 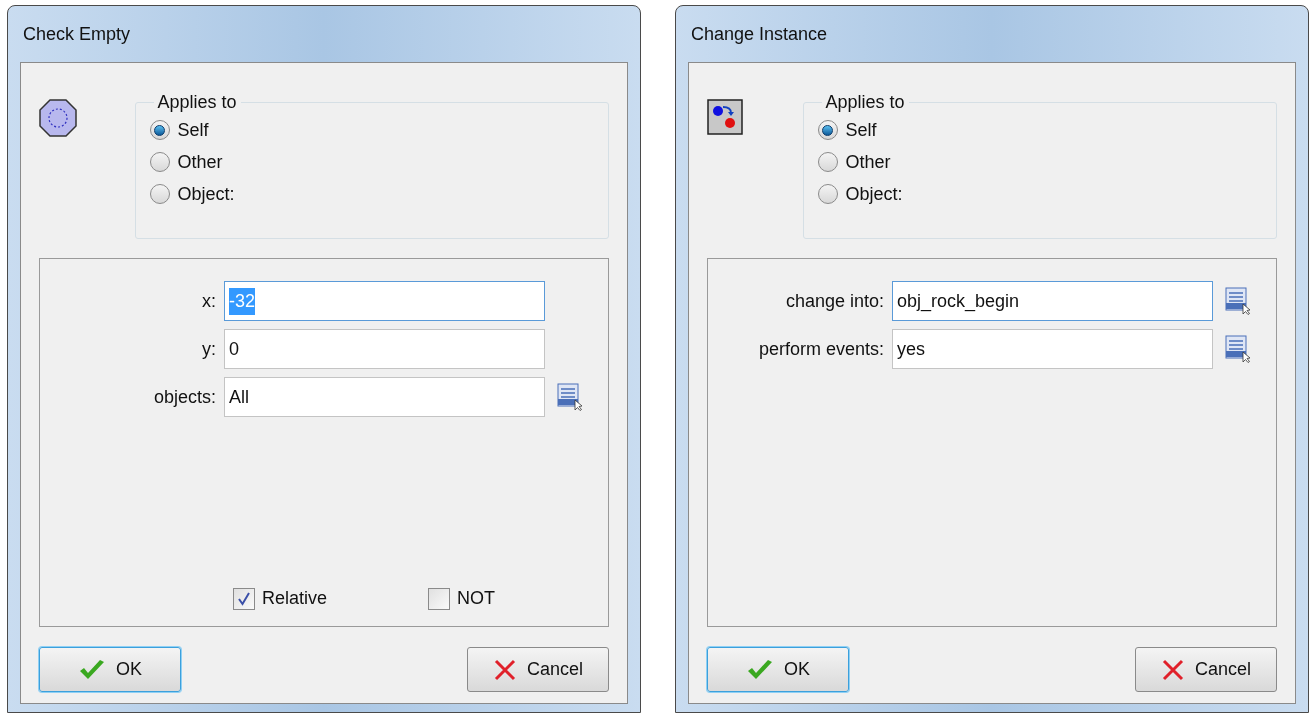 What do you see at coordinates (1052, 349) in the screenshot?
I see `input-field: yes` at bounding box center [1052, 349].